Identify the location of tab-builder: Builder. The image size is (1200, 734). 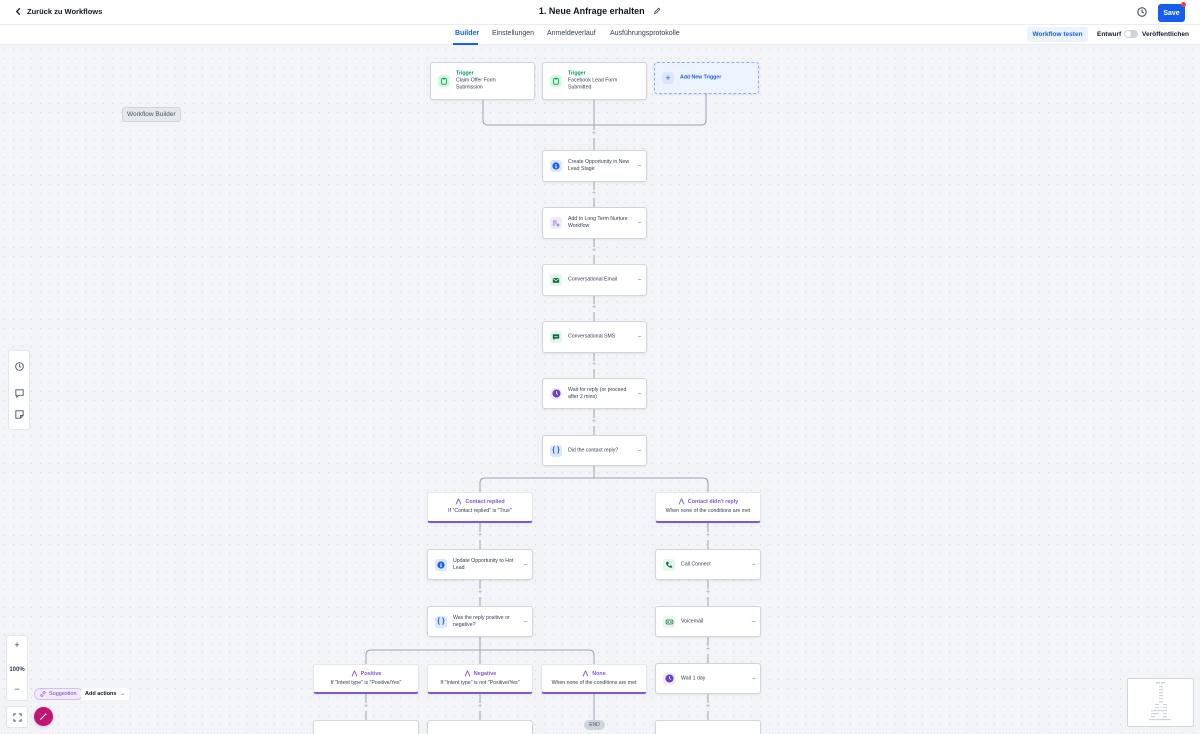
(467, 33).